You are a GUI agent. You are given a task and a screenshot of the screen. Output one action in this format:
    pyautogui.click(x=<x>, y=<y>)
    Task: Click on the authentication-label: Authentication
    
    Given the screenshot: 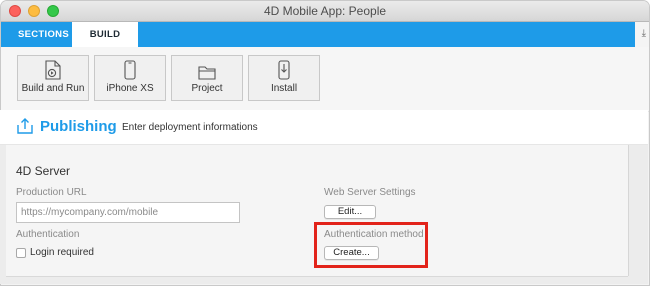 What is the action you would take?
    pyautogui.click(x=48, y=234)
    